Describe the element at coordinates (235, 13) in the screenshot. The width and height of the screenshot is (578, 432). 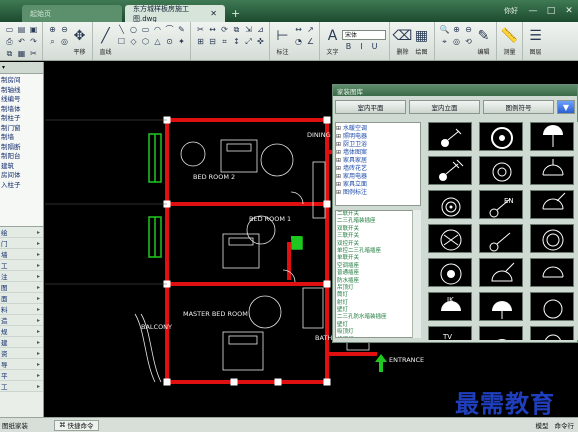
I see `new-tab-button: +` at that location.